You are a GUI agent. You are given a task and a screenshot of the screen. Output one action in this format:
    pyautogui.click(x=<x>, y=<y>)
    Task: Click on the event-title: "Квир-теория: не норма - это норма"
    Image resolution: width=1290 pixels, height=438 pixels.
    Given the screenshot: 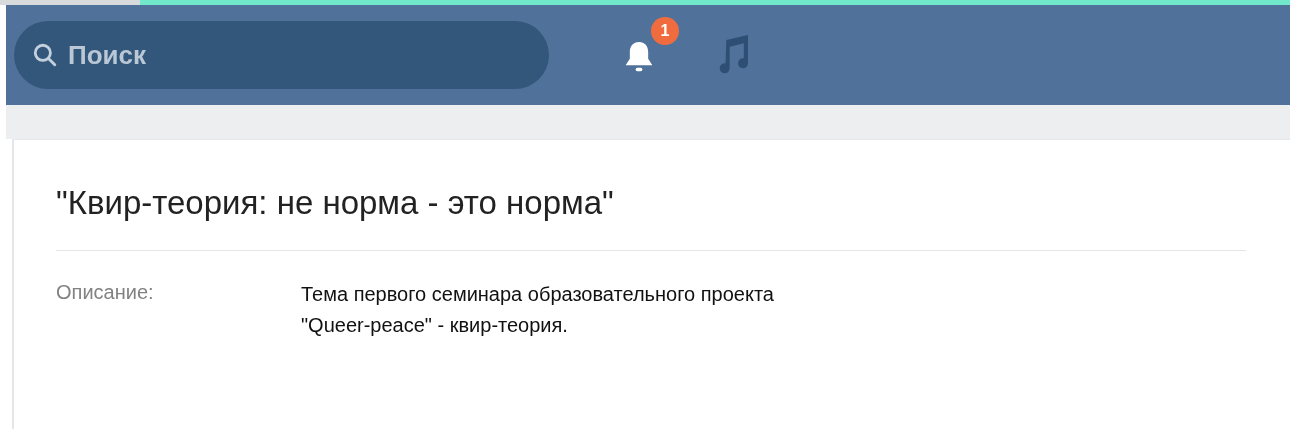 What is the action you would take?
    pyautogui.click(x=651, y=217)
    